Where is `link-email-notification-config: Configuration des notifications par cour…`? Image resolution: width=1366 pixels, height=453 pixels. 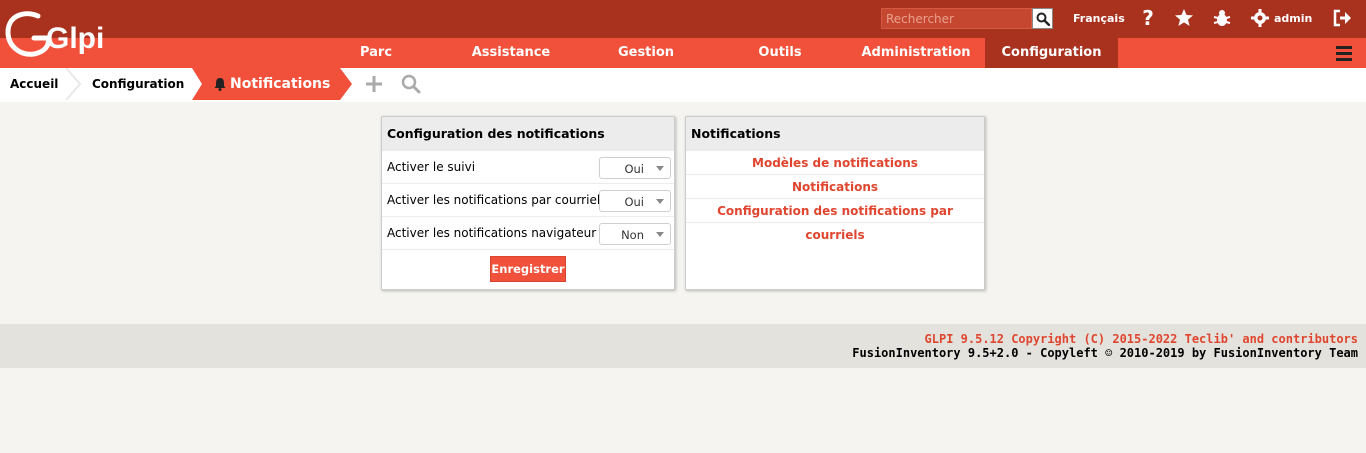 link-email-notification-config: Configuration des notifications par cour… is located at coordinates (835, 220).